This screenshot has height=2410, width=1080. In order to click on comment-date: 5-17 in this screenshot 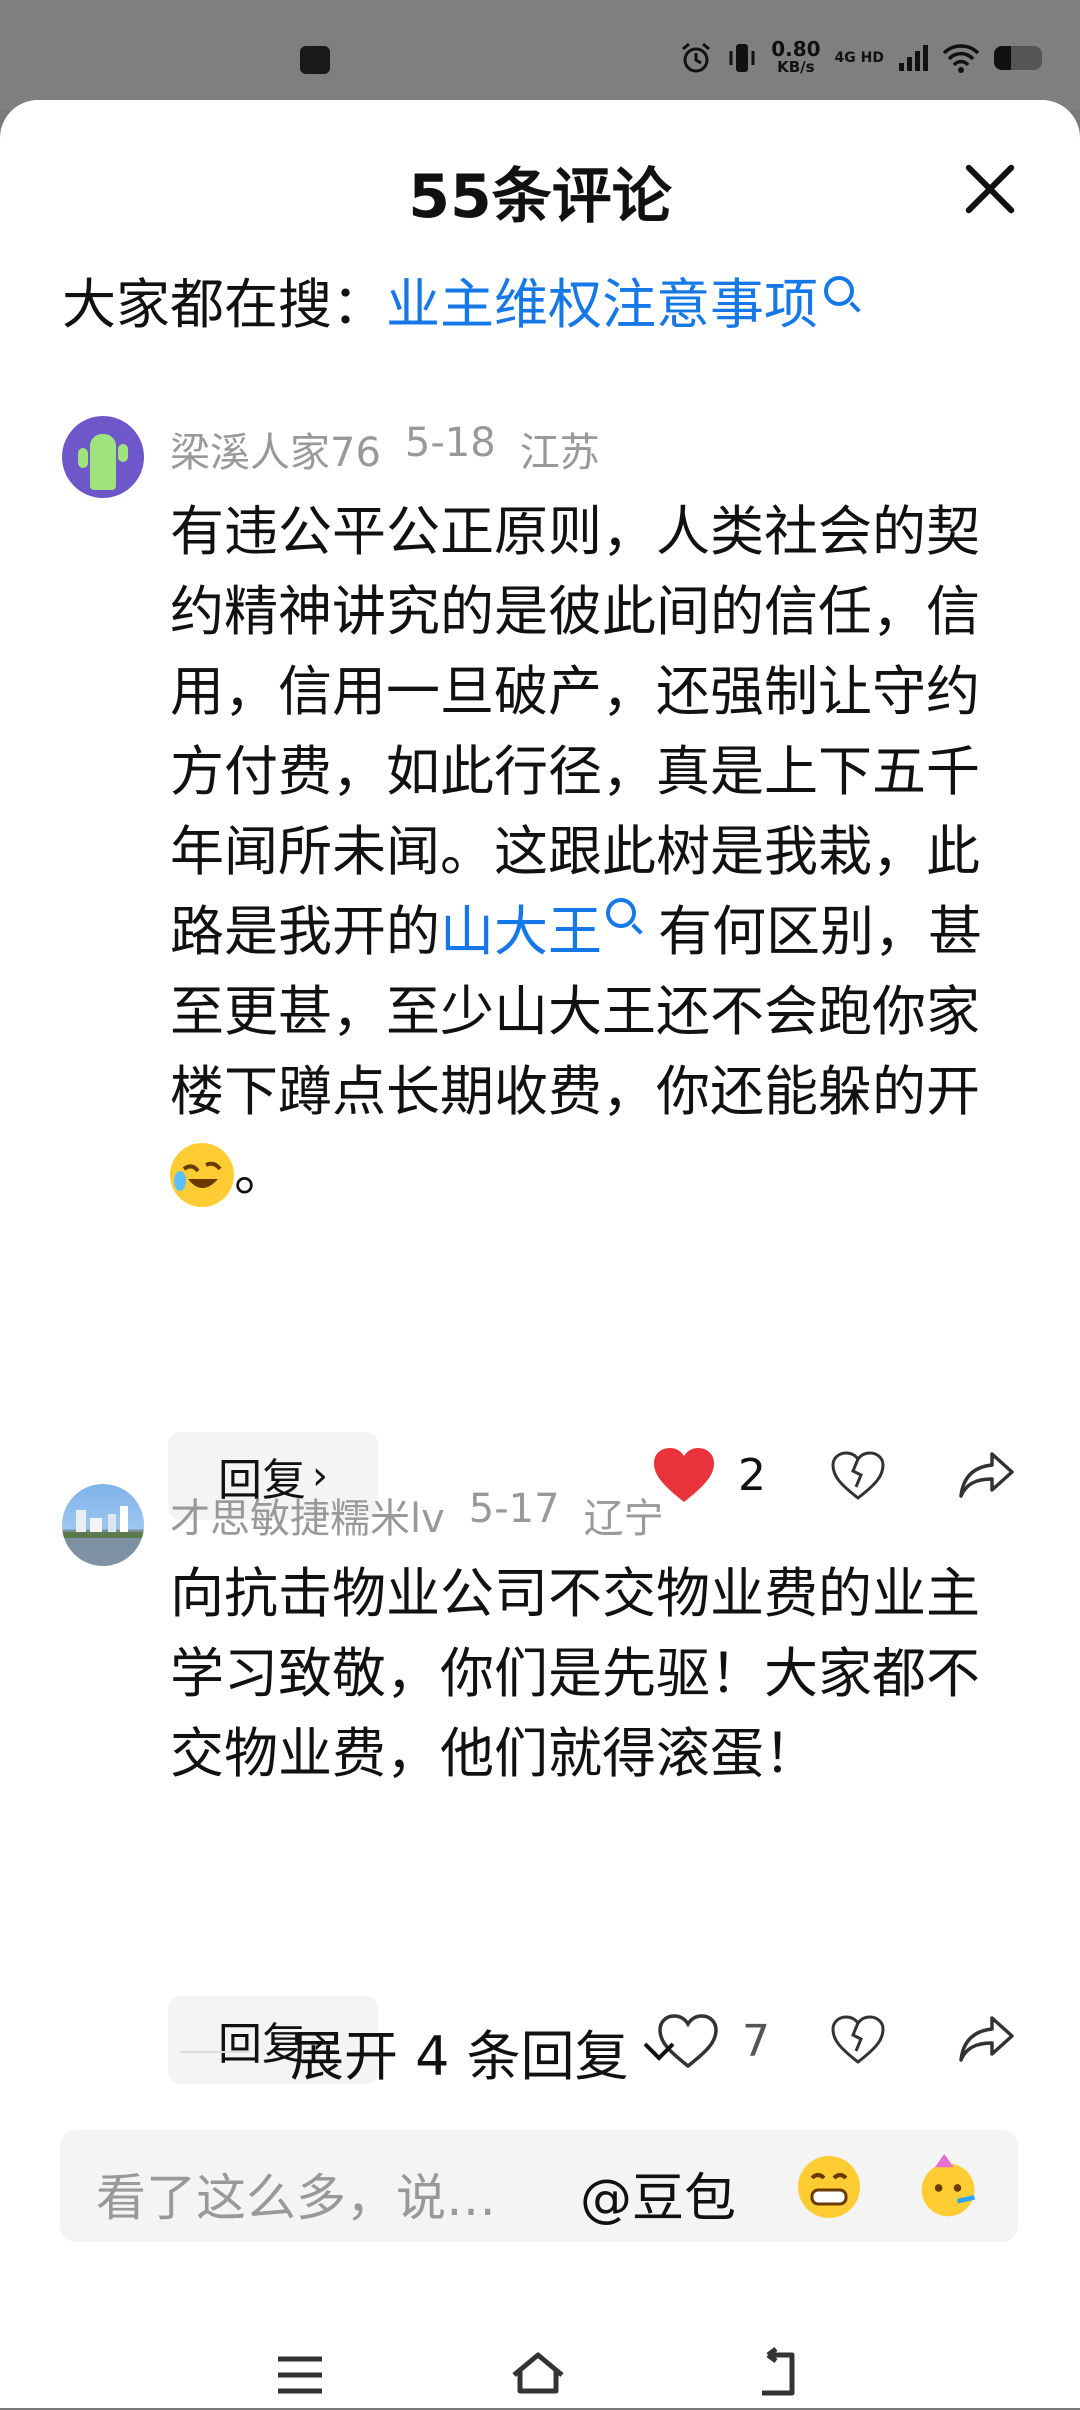, I will do `click(514, 1509)`.